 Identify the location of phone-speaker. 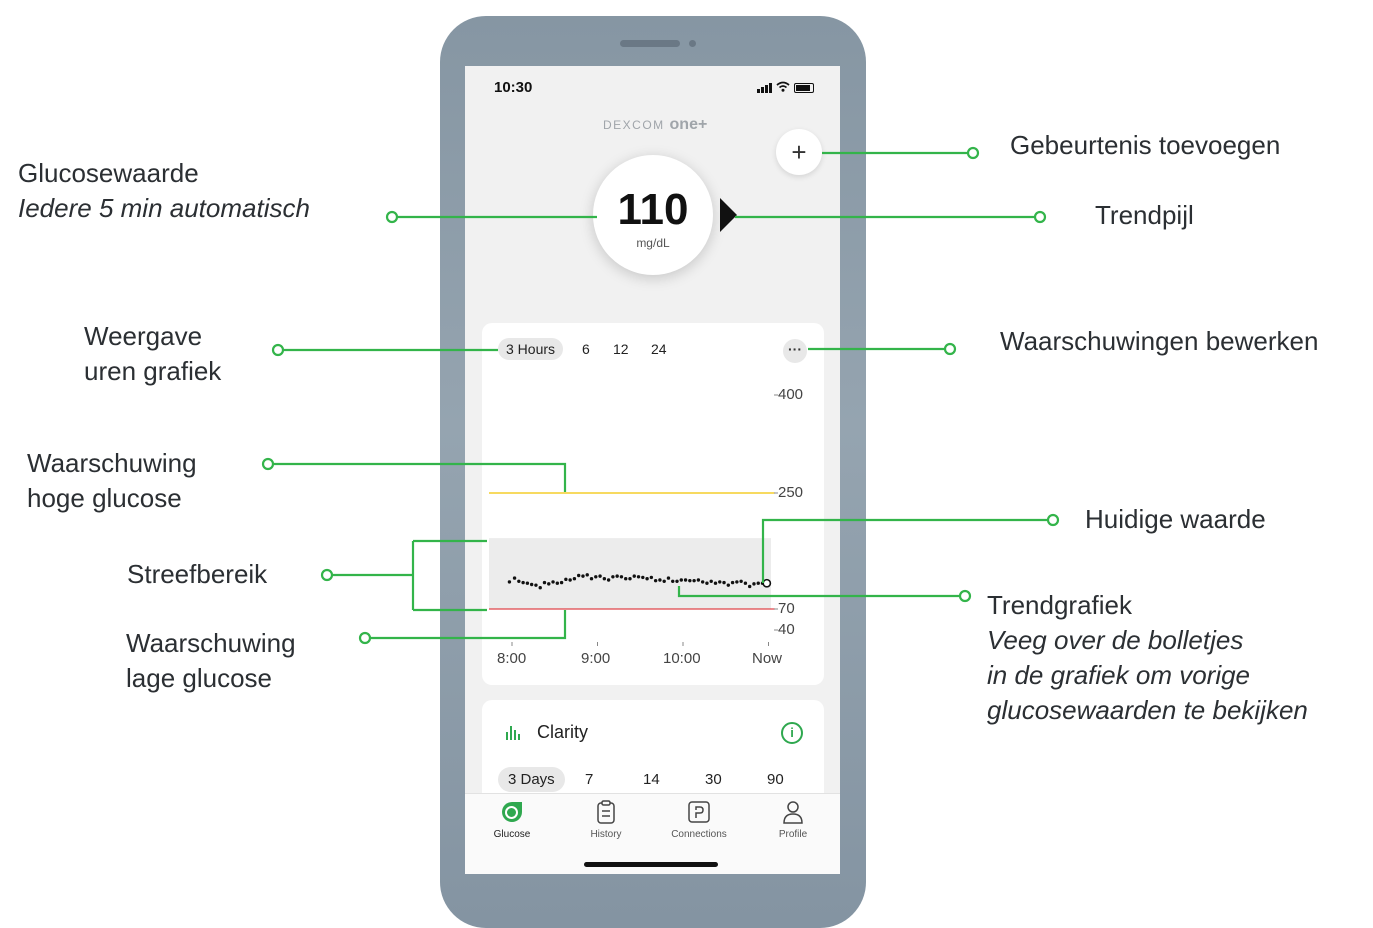
(650, 43).